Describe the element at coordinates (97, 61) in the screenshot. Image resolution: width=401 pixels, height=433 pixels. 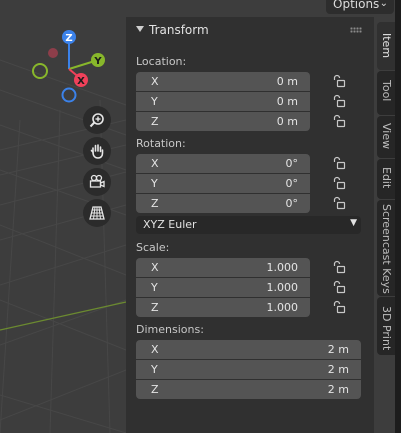
I see `gizmo-y-label: Y` at that location.